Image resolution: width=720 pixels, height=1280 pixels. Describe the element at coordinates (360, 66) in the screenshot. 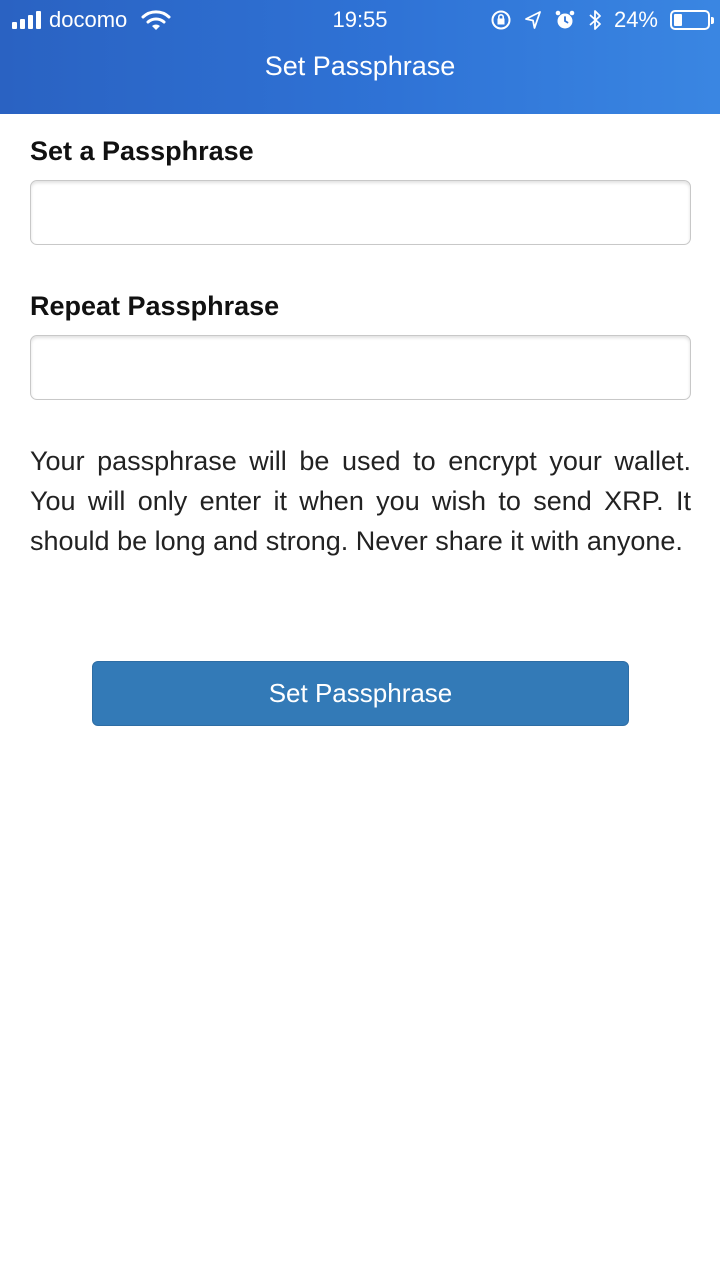

I see `page-title: Set Passphrase` at that location.